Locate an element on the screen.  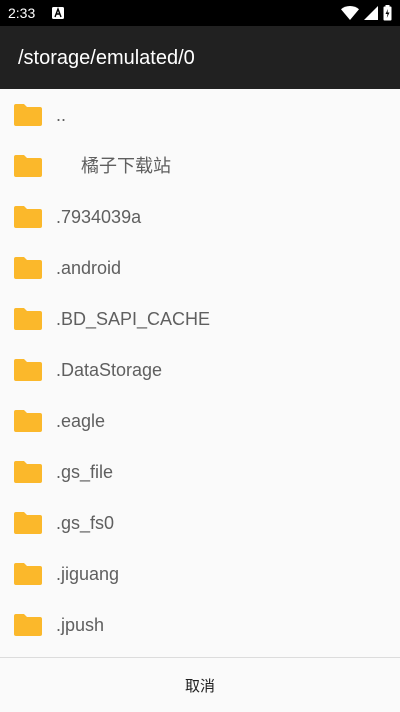
bottom-bar: 取消 is located at coordinates (200, 684).